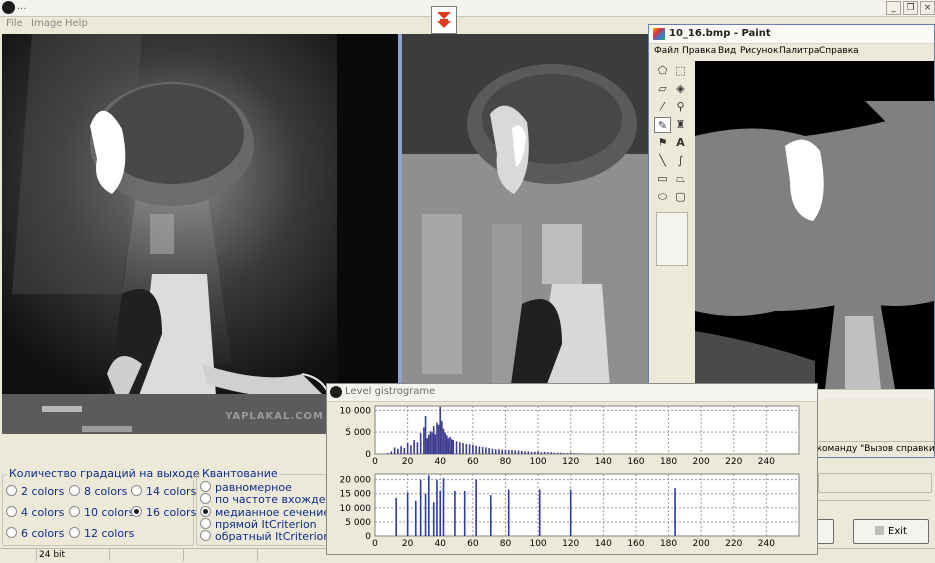 The image size is (935, 563). I want to click on airbrush-icon: ⚑, so click(662, 143).